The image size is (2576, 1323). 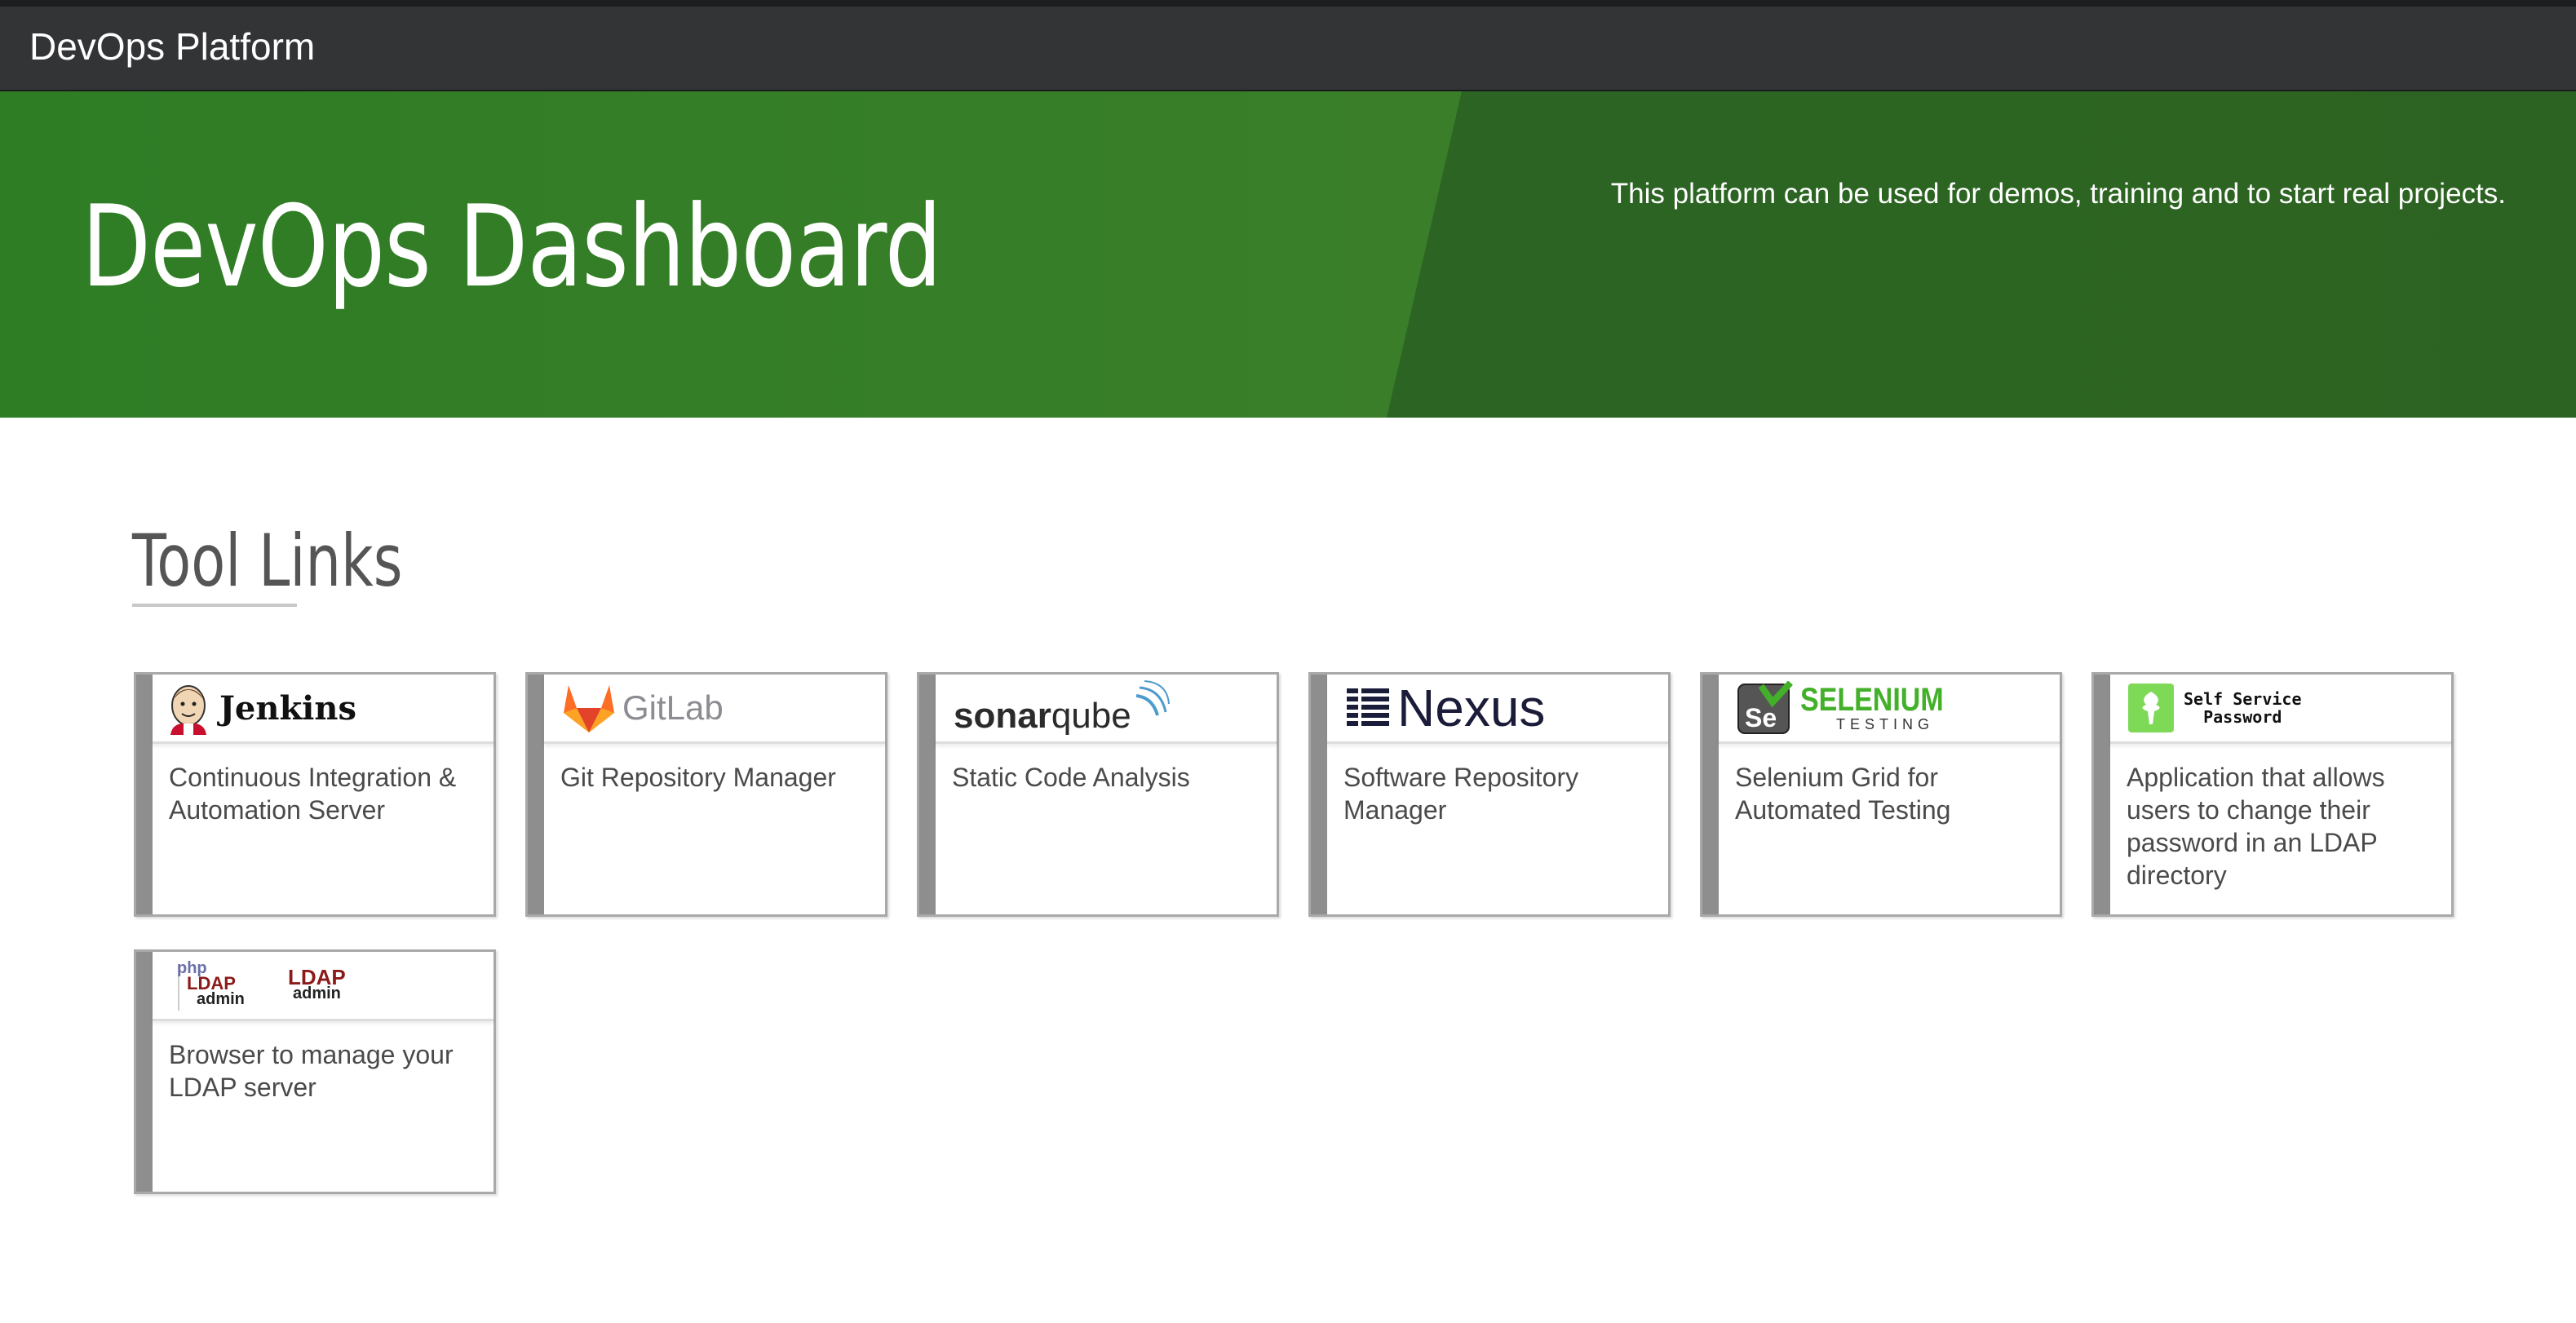 What do you see at coordinates (1885, 723) in the screenshot?
I see `selenium-logo-subtext: TESTING` at bounding box center [1885, 723].